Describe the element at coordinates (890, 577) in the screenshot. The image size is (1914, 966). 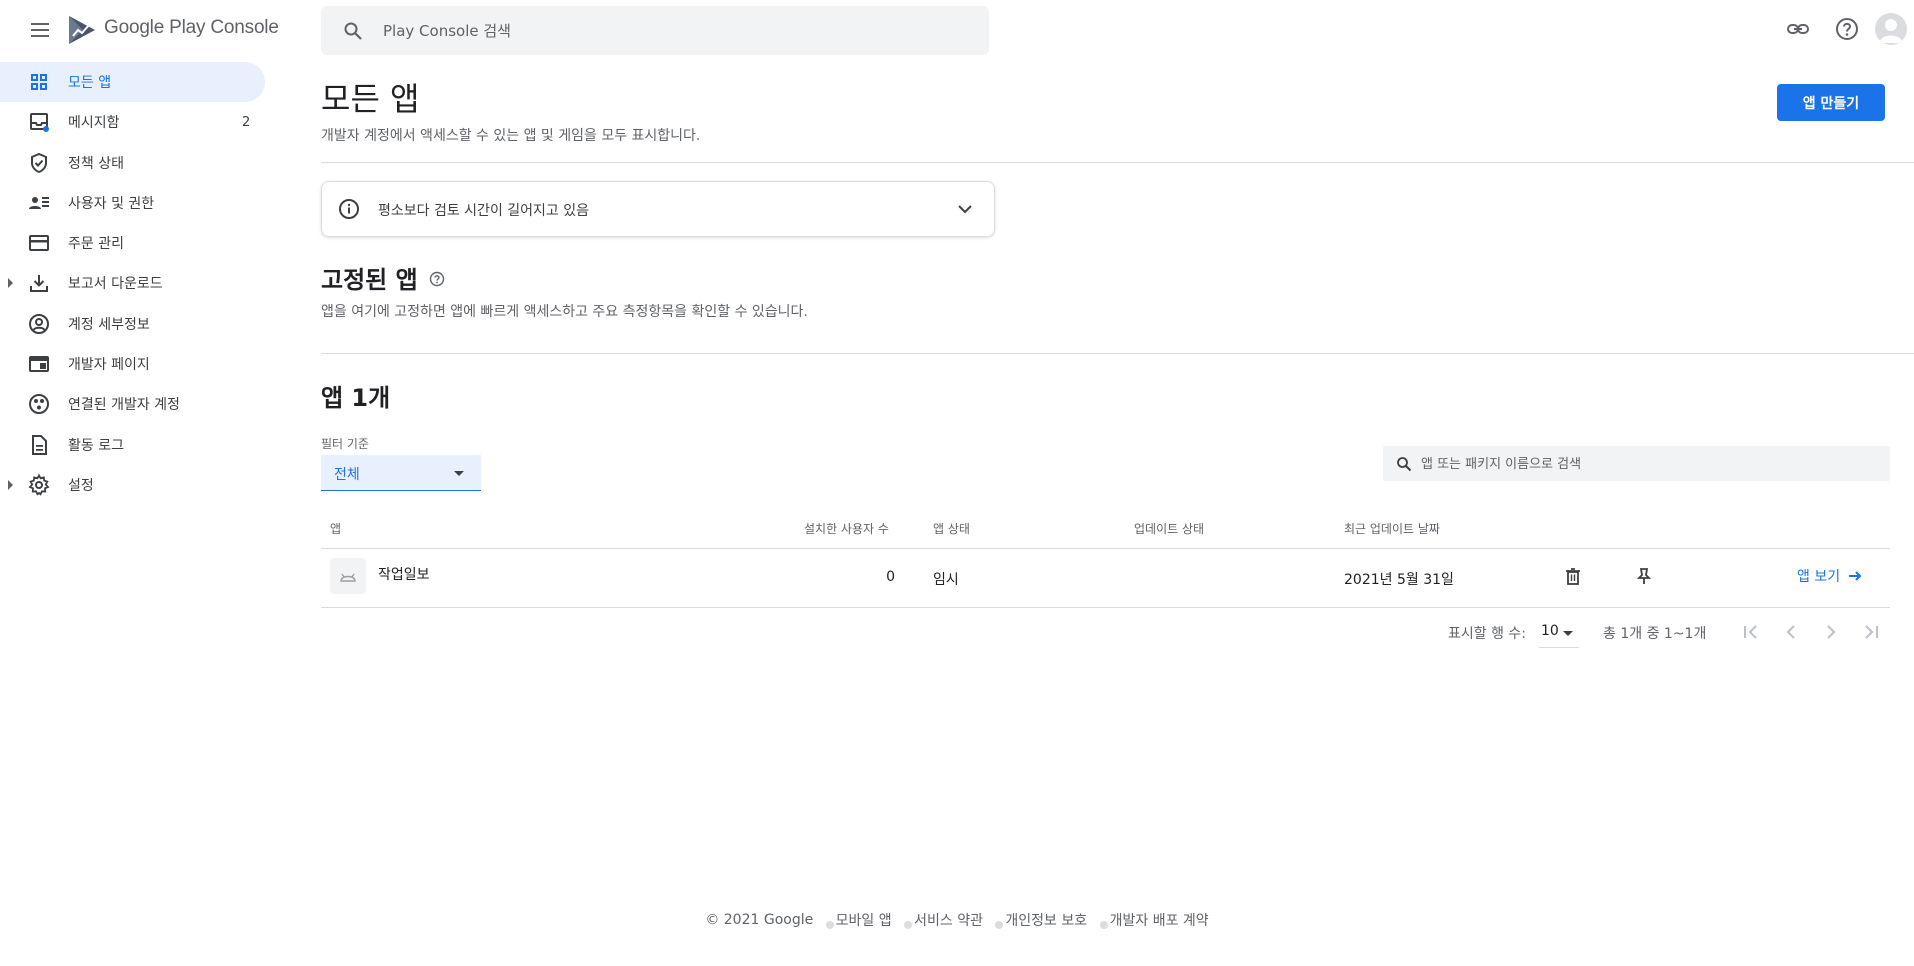
I see `installs-value: 0` at that location.